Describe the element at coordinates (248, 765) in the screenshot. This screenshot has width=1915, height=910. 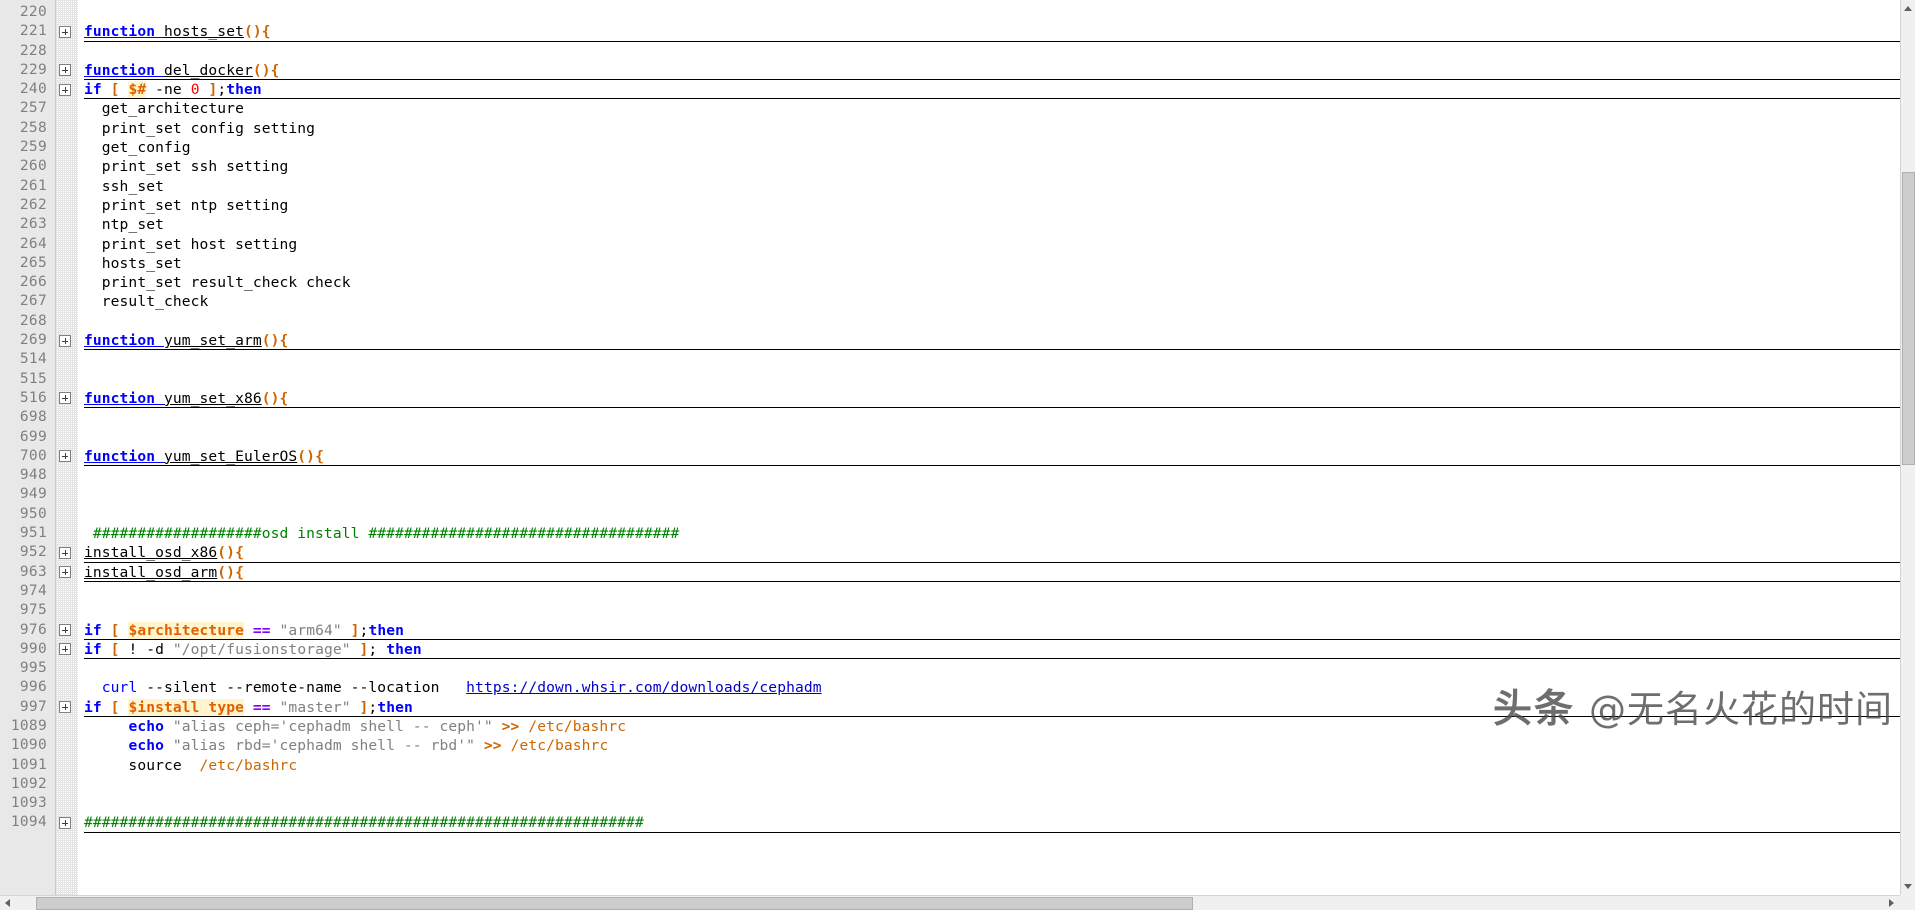
I see `code-token: /etc/bashrc` at that location.